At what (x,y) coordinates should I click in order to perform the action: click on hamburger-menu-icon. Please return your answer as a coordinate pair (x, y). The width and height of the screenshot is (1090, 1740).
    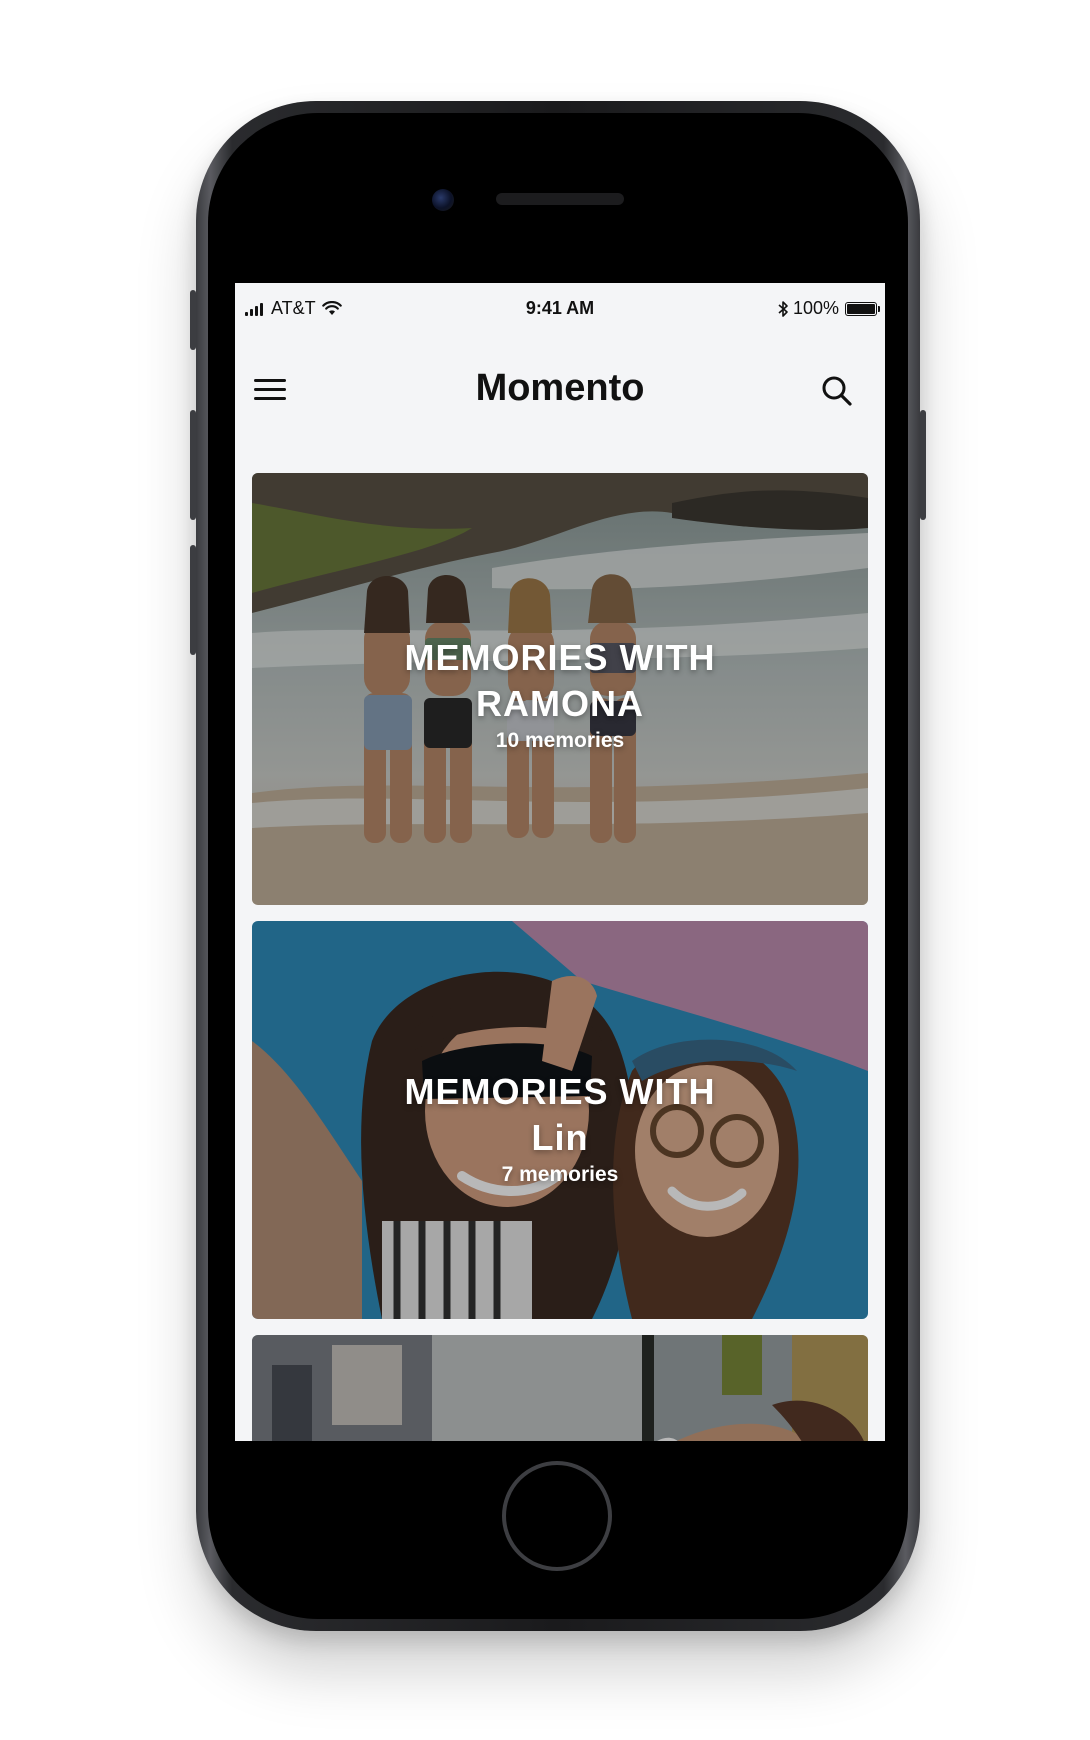
    Looking at the image, I should click on (270, 390).